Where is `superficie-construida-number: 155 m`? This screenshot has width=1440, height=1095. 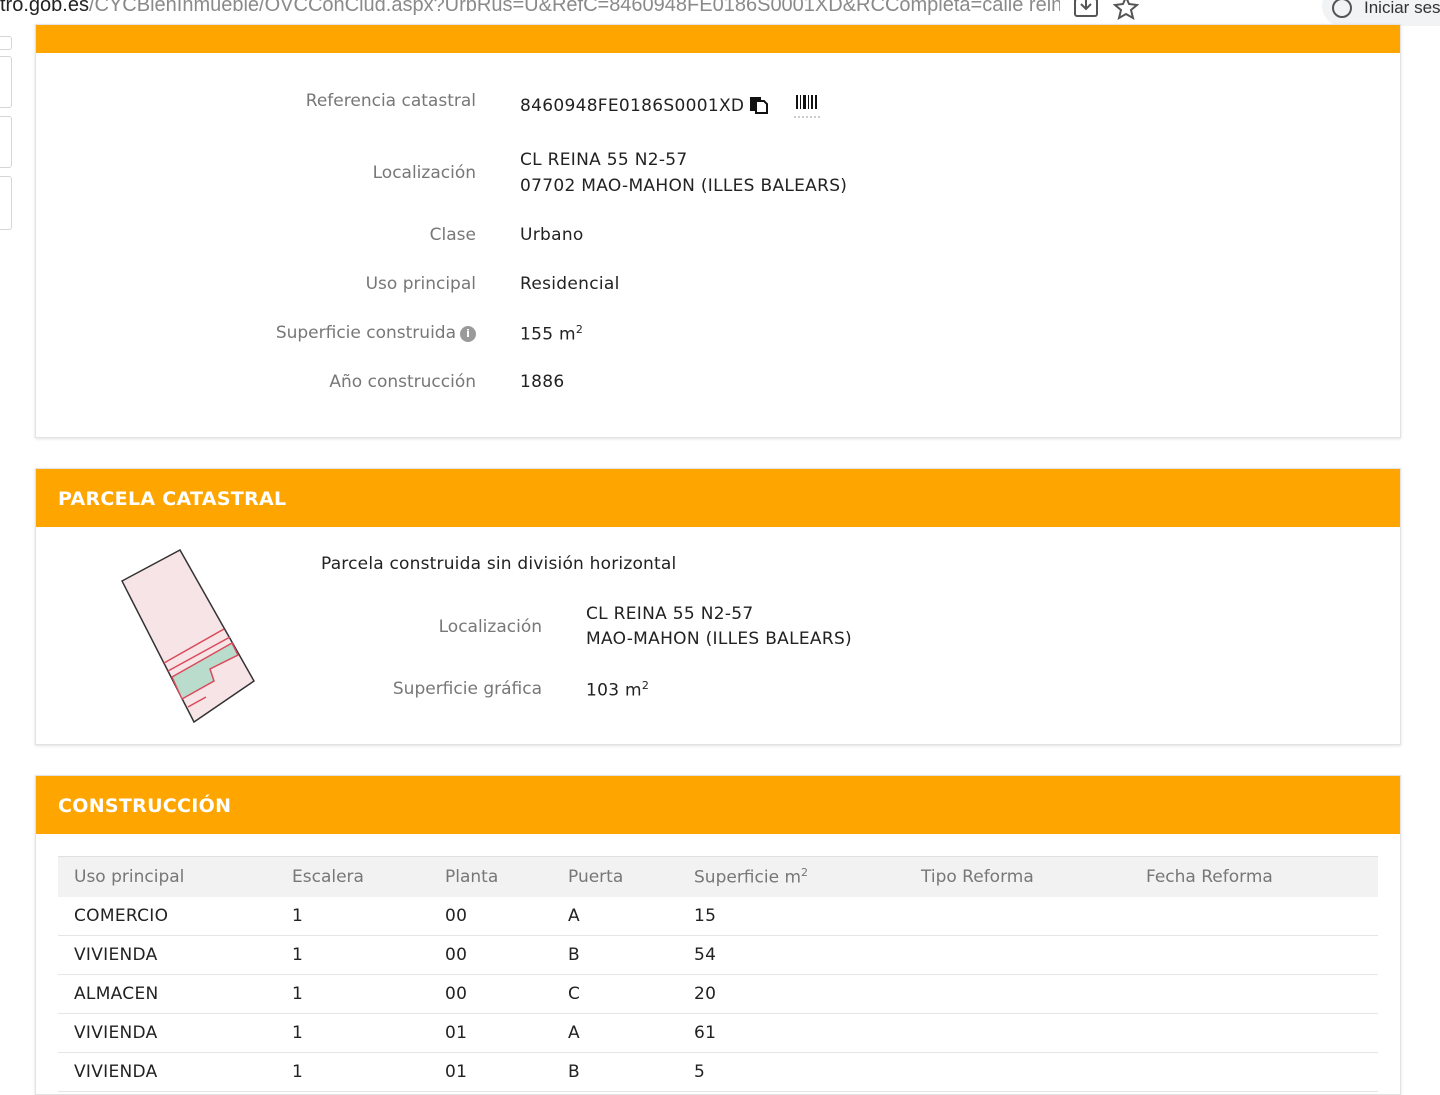
superficie-construida-number: 155 m is located at coordinates (548, 334).